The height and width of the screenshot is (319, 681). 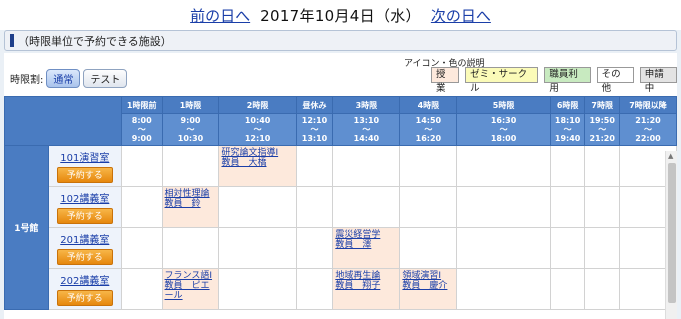 What do you see at coordinates (366, 235) in the screenshot?
I see `lecture-title-link: 震災経営学` at bounding box center [366, 235].